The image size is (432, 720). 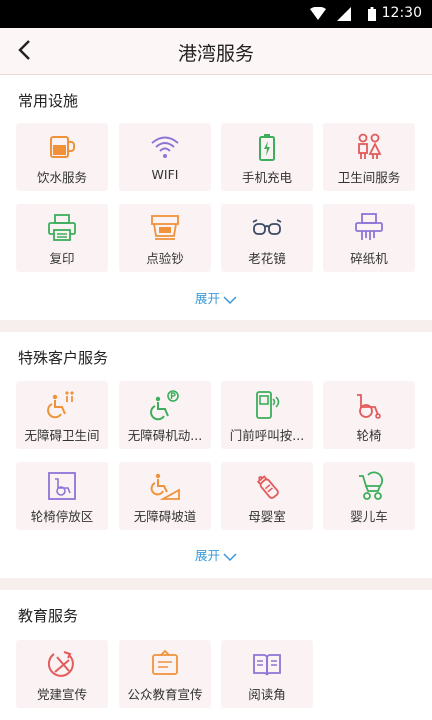 I want to click on tile-public-education: 公众教育宣传, so click(x=165, y=674).